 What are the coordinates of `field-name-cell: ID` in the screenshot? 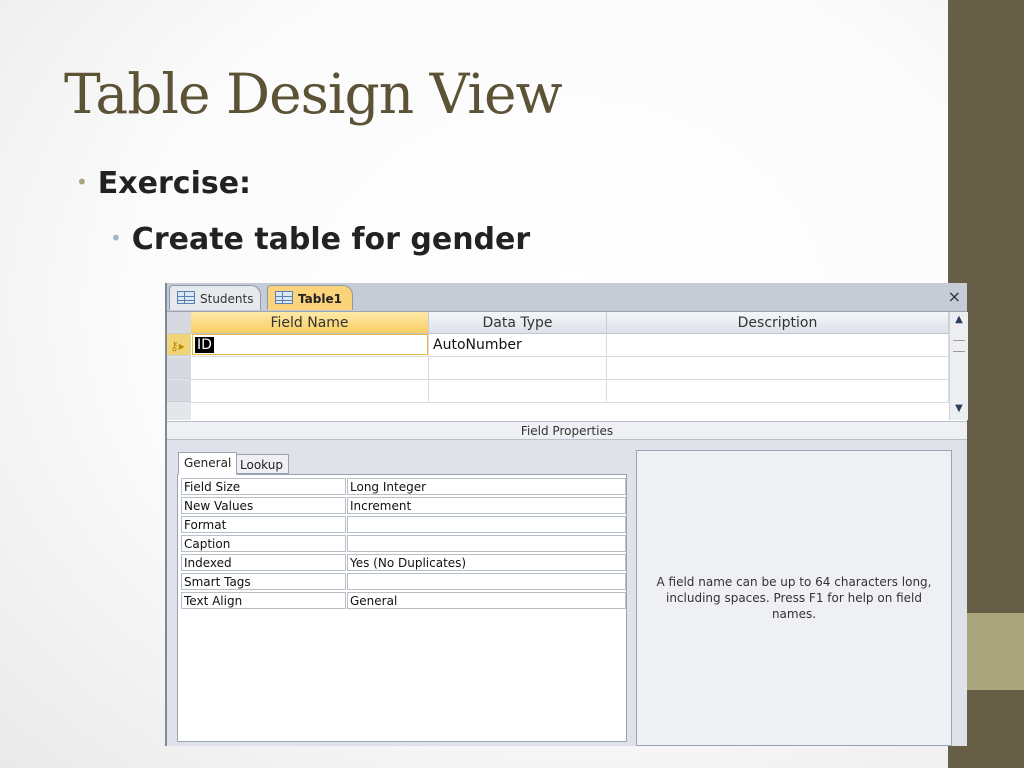 It's located at (310, 345).